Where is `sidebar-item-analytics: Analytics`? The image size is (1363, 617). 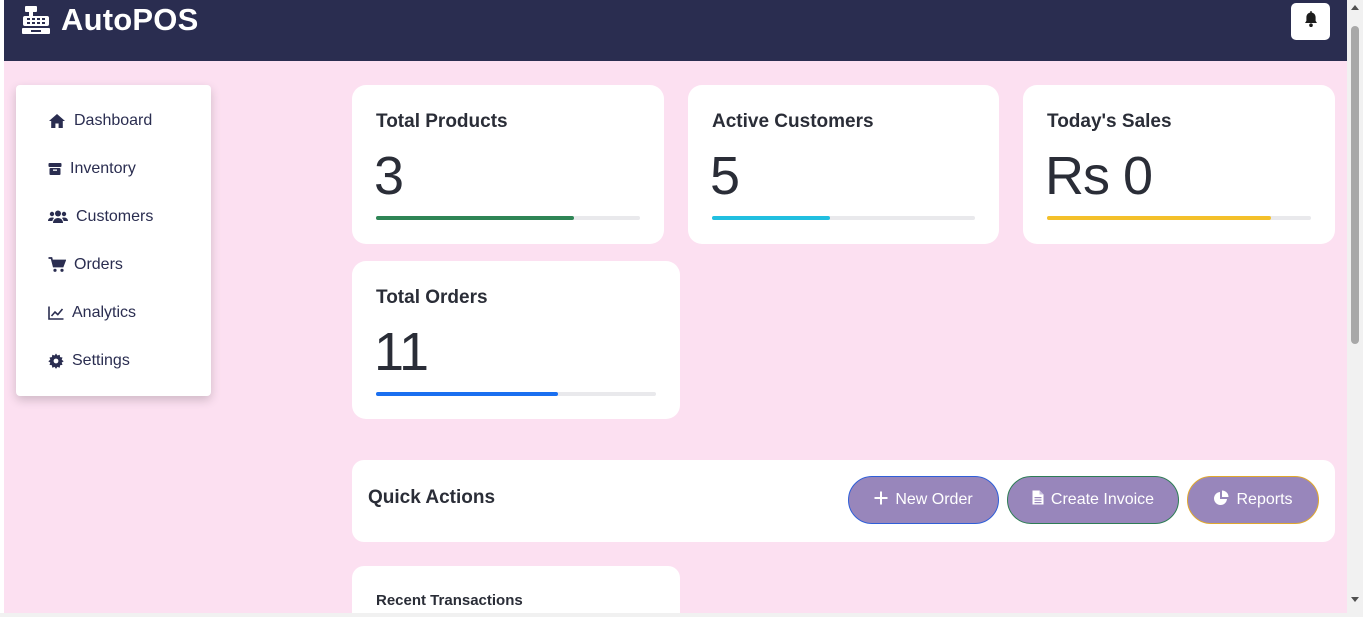 sidebar-item-analytics: Analytics is located at coordinates (92, 313).